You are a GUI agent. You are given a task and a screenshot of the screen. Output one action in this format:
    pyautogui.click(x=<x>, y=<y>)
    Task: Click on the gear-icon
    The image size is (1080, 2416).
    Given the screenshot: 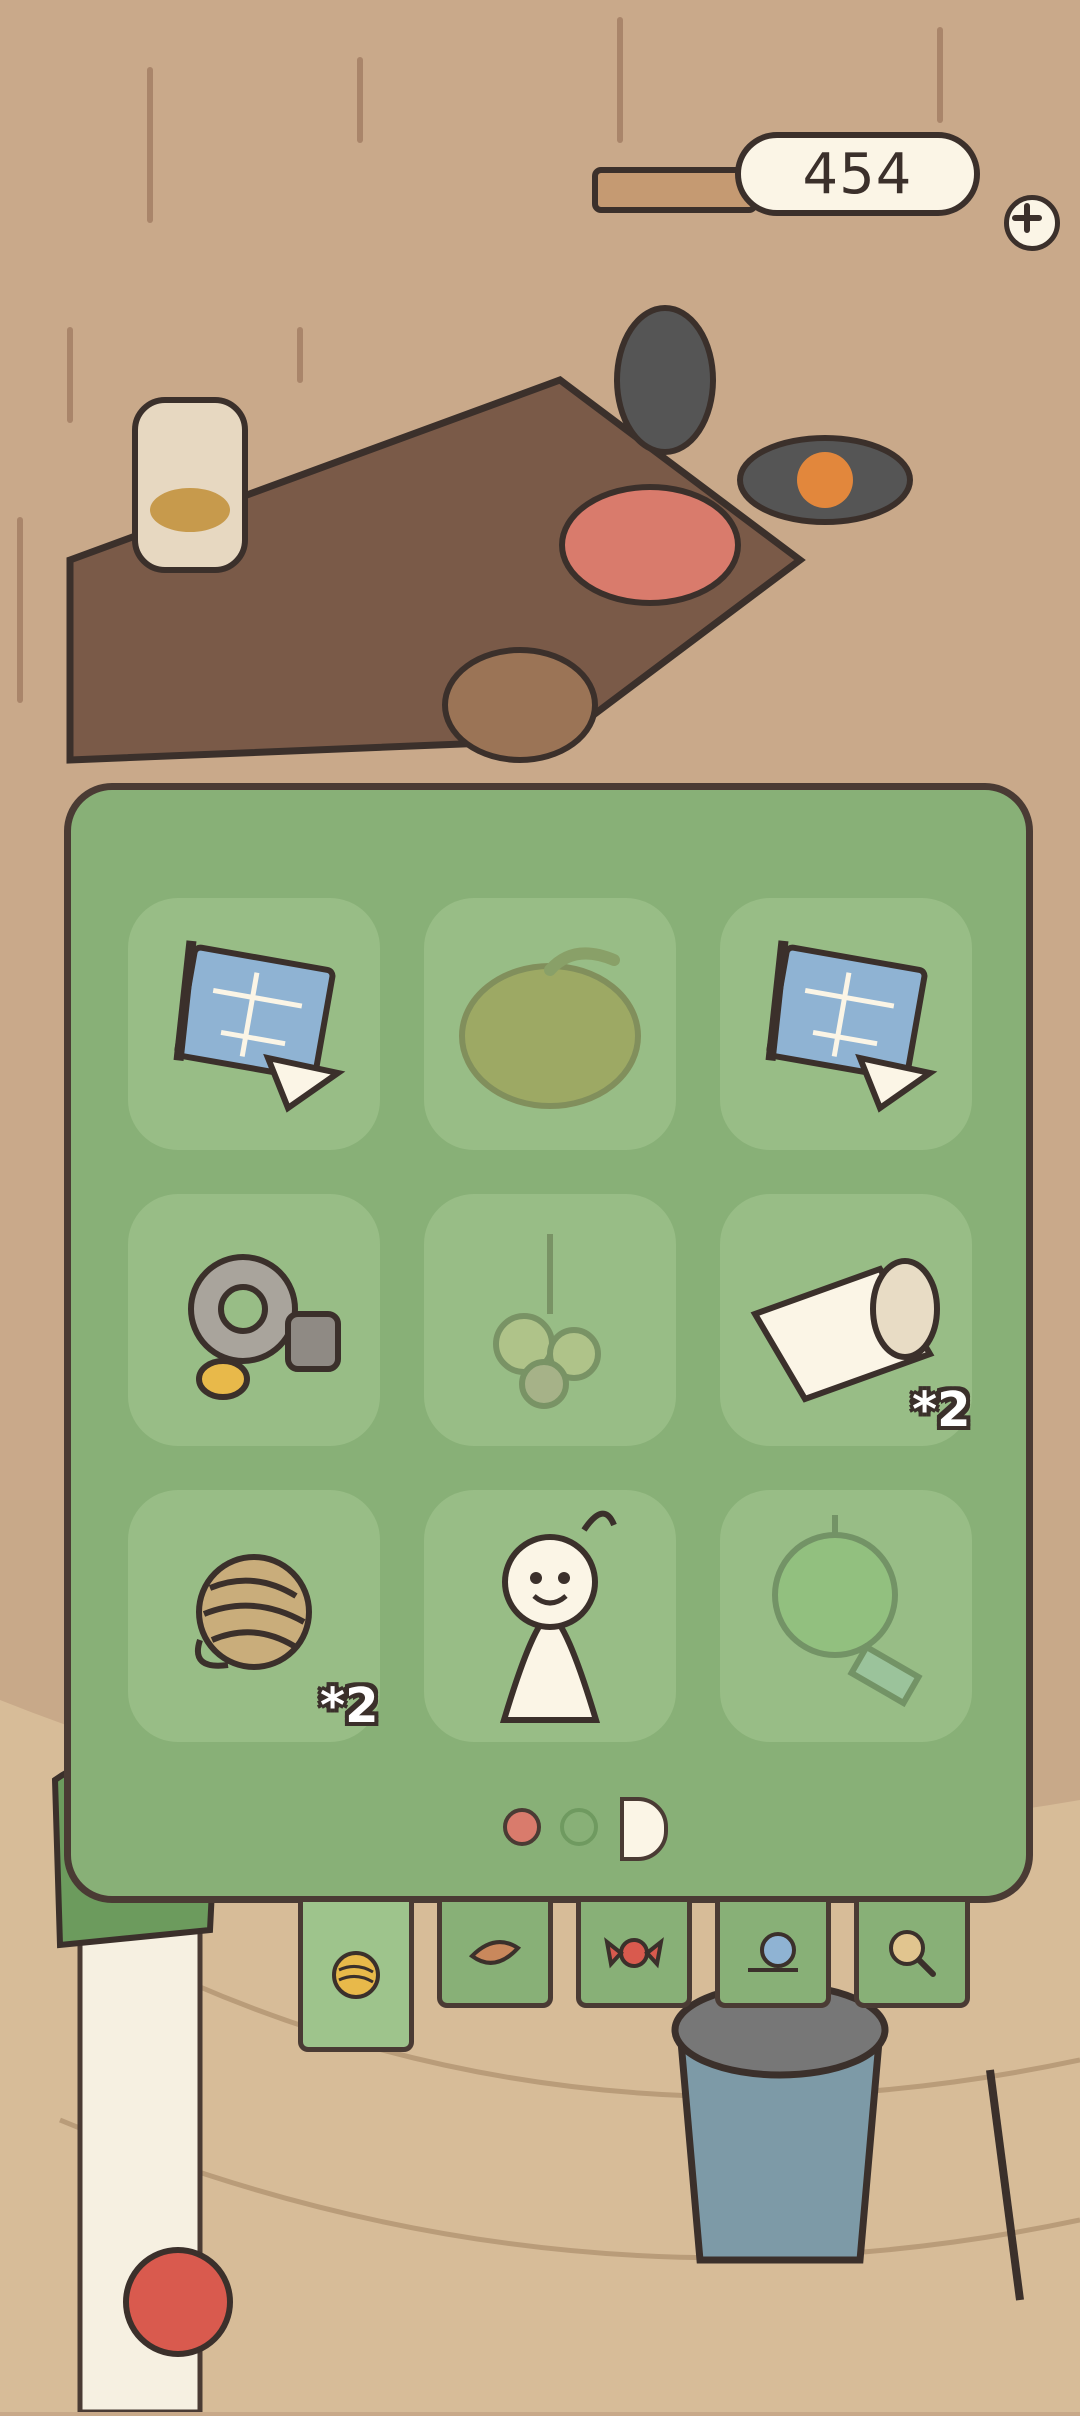 What is the action you would take?
    pyautogui.click(x=264, y=1327)
    